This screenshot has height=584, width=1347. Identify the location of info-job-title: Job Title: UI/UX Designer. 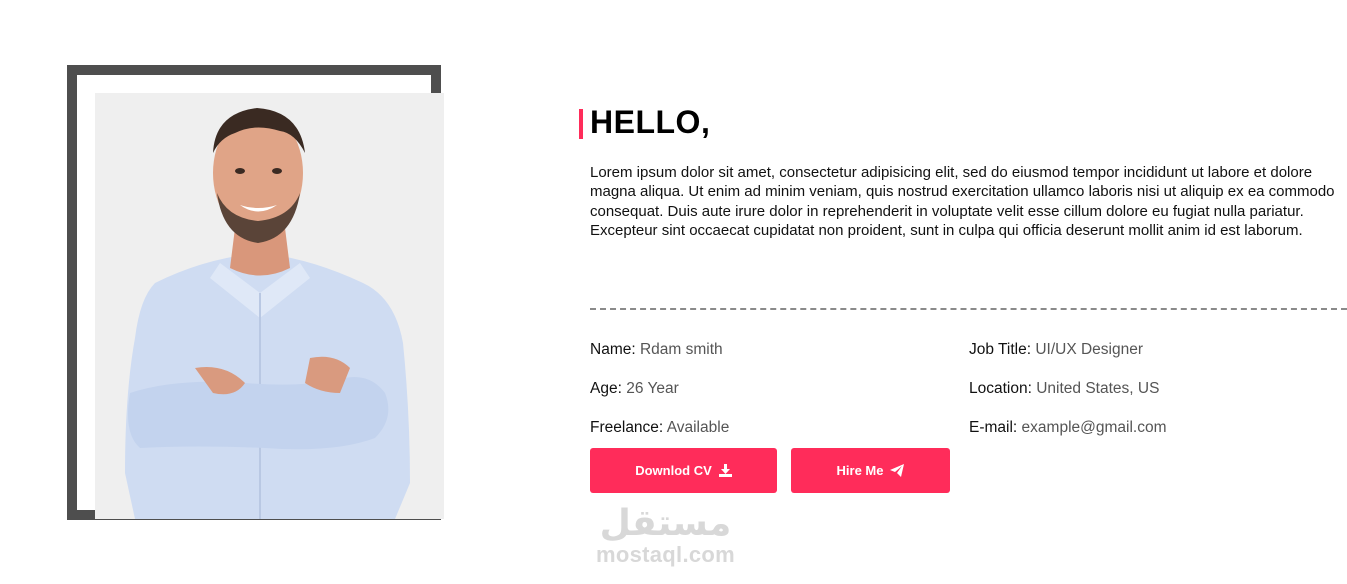
(1056, 350).